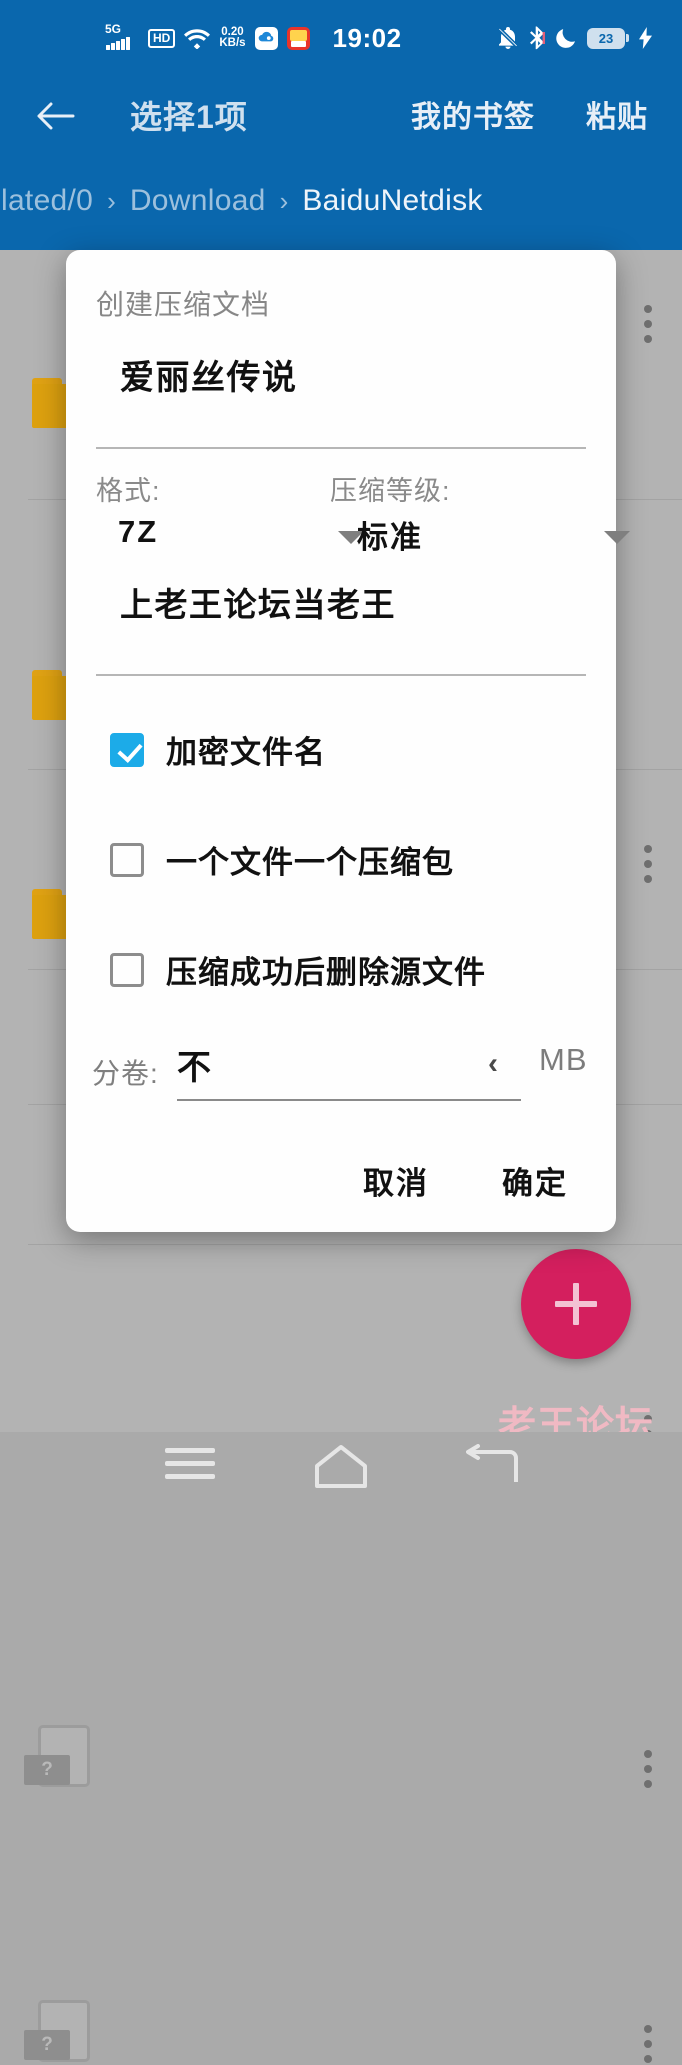 The height and width of the screenshot is (2065, 682). I want to click on back-arrow-icon, so click(55, 116).